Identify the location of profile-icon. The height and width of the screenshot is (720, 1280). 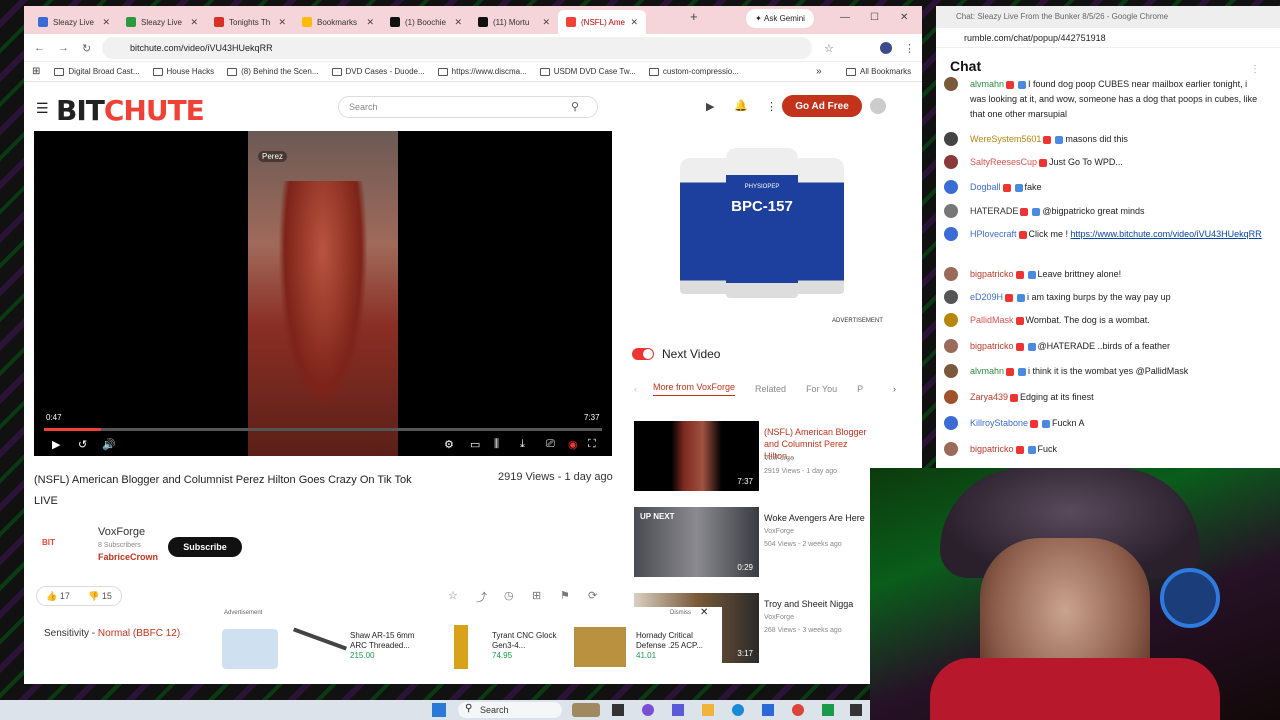
(886, 48).